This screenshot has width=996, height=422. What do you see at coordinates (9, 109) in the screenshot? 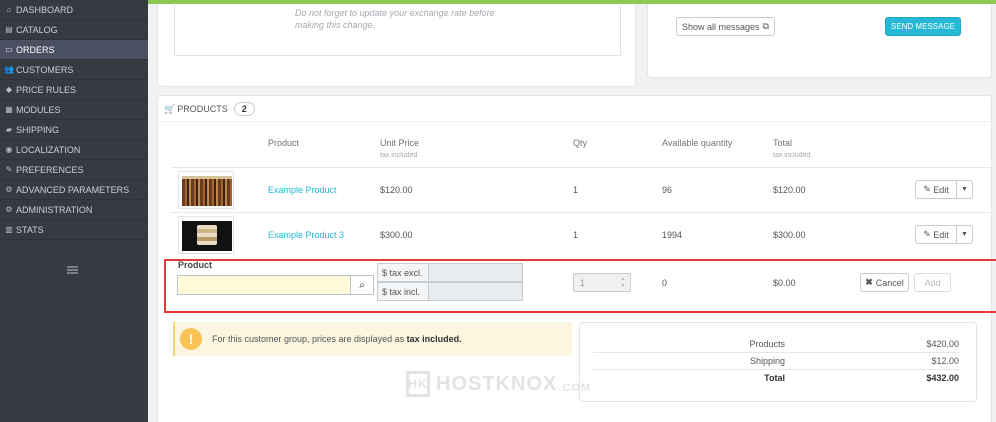
I see `modules-icon: ▦` at bounding box center [9, 109].